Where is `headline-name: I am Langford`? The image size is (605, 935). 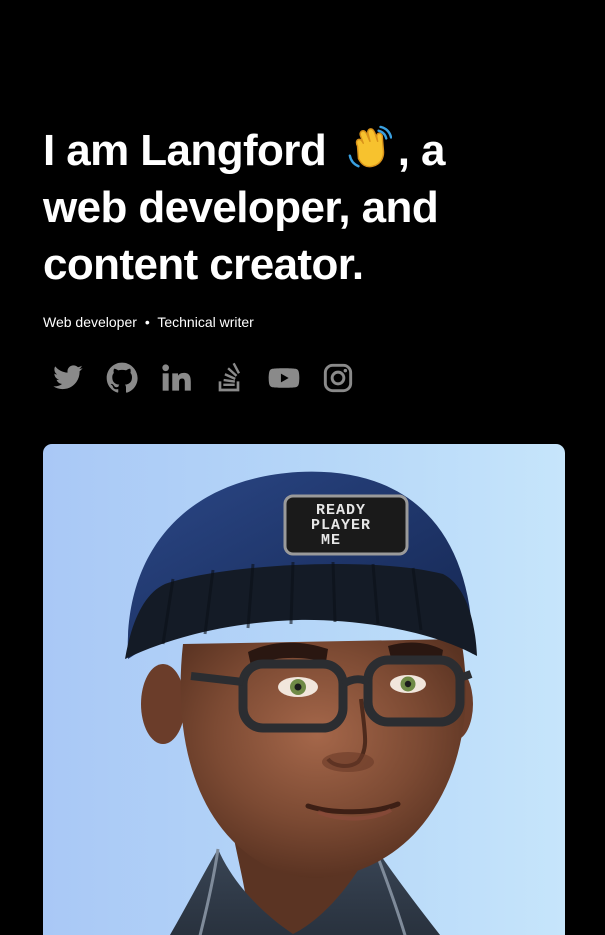 headline-name: I am Langford is located at coordinates (190, 150).